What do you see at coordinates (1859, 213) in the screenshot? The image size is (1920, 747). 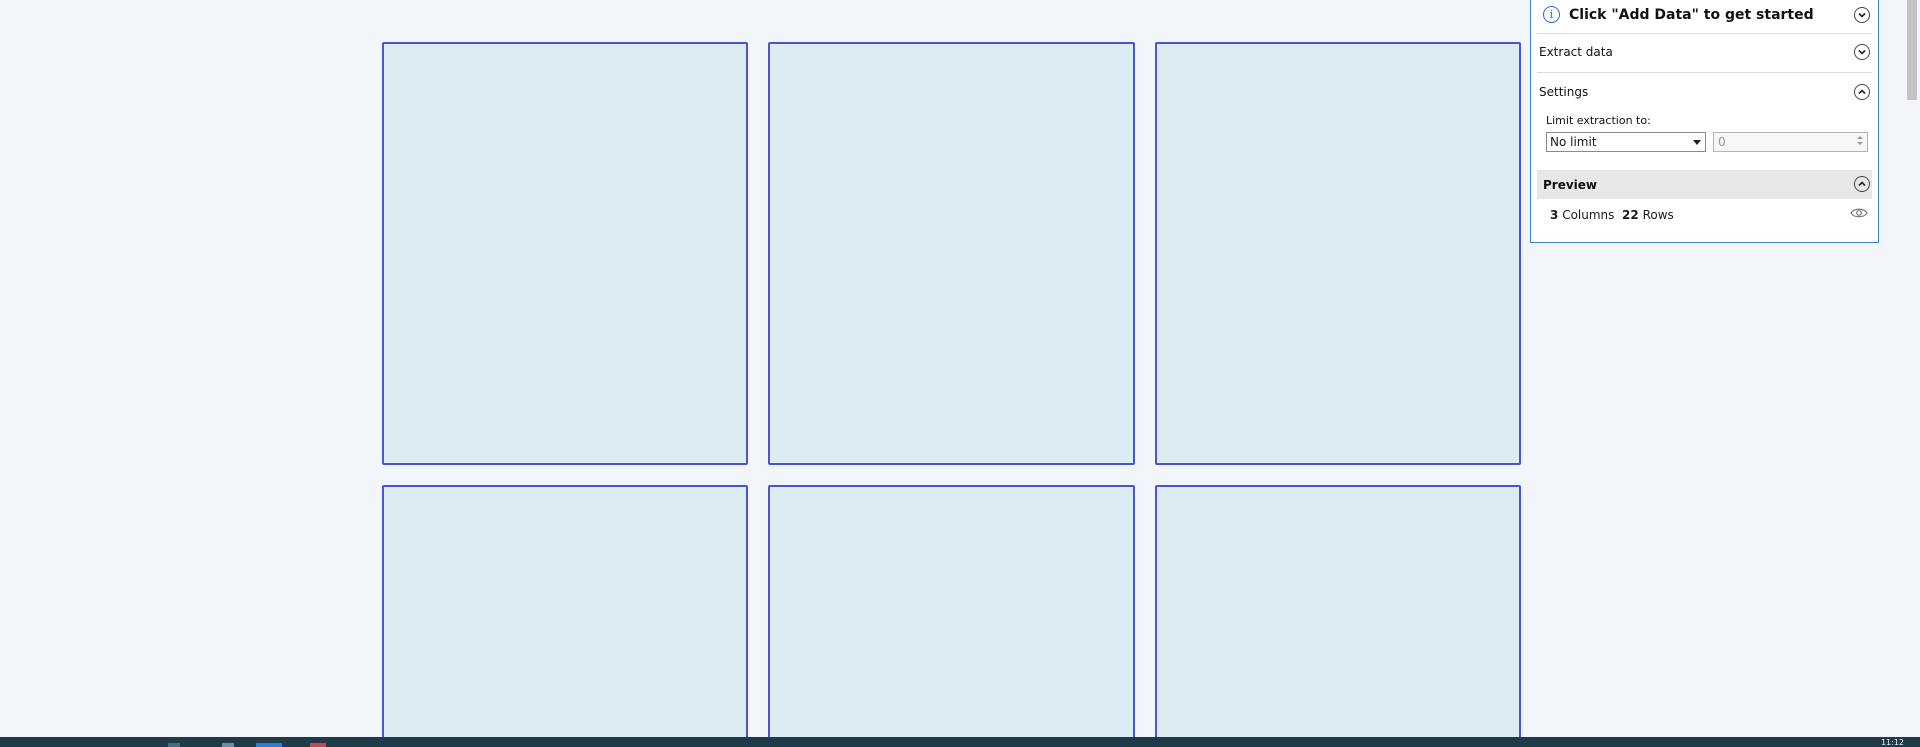 I see `eye-icon` at bounding box center [1859, 213].